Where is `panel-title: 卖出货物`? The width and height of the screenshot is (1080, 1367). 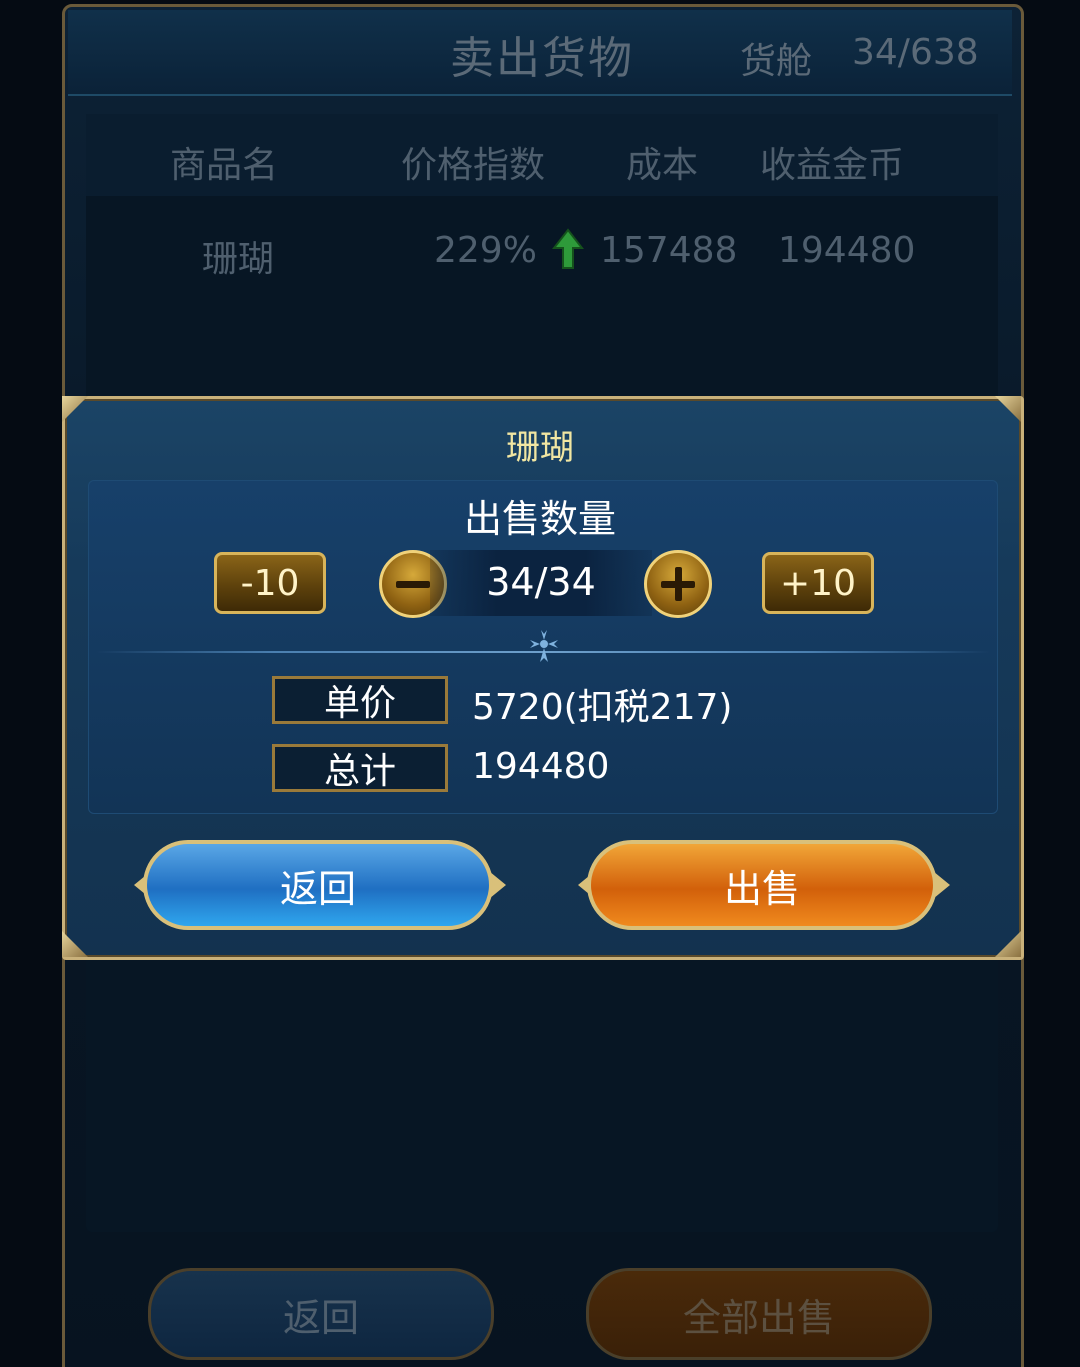 panel-title: 卖出货物 is located at coordinates (542, 58).